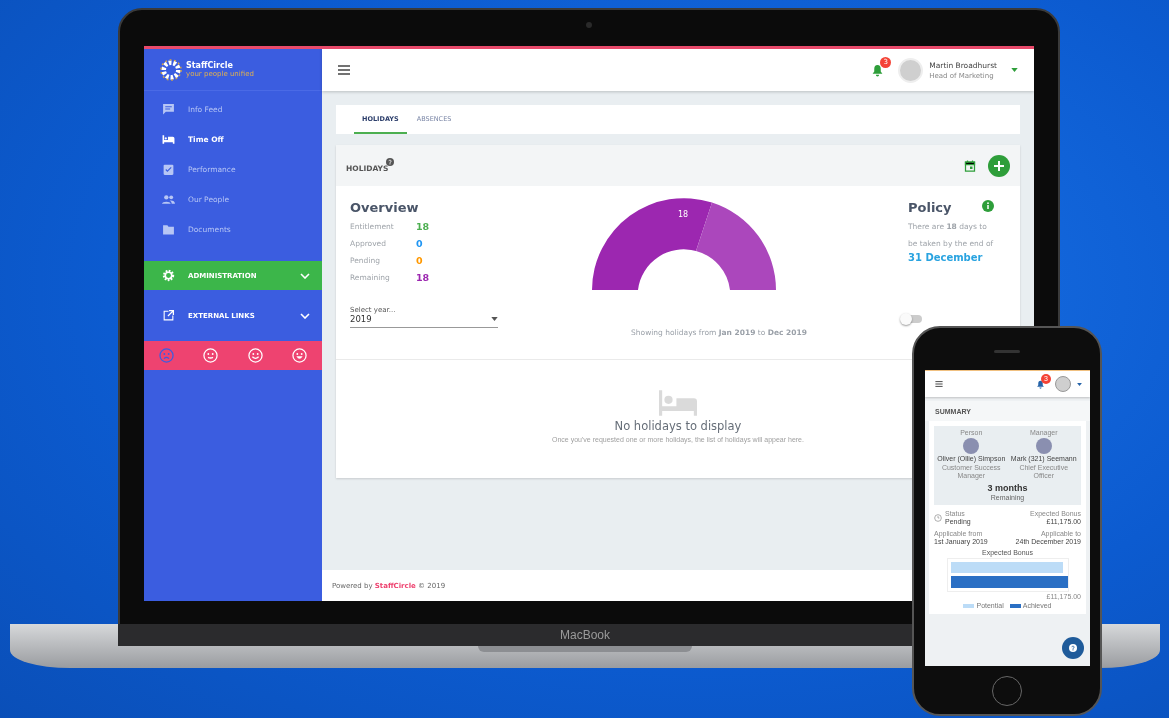 This screenshot has height=718, width=1169. Describe the element at coordinates (385, 207) in the screenshot. I see `section-title: Overview` at that location.